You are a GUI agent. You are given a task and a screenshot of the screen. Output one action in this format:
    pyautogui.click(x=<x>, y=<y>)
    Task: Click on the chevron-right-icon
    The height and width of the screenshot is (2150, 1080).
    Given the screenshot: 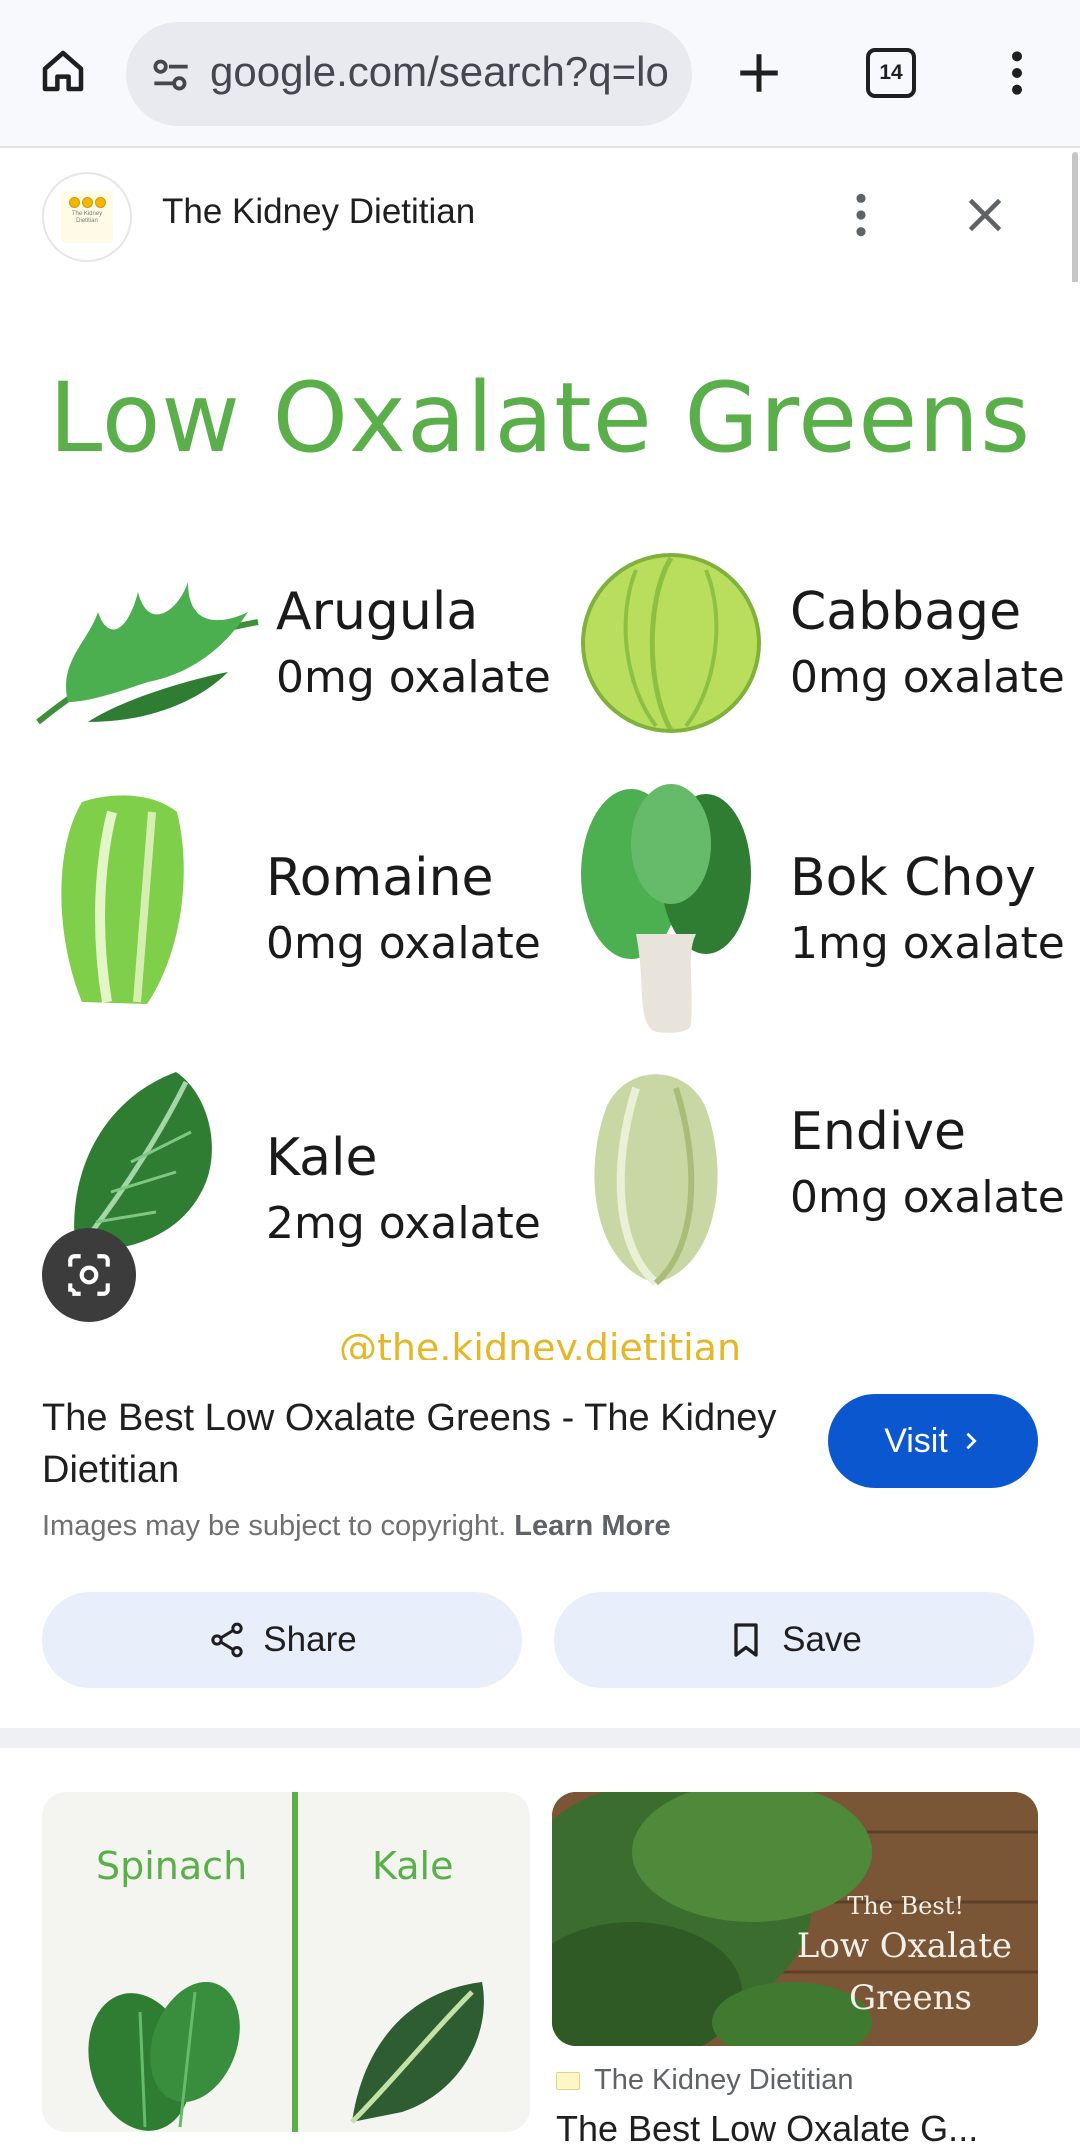 What is the action you would take?
    pyautogui.click(x=971, y=1441)
    